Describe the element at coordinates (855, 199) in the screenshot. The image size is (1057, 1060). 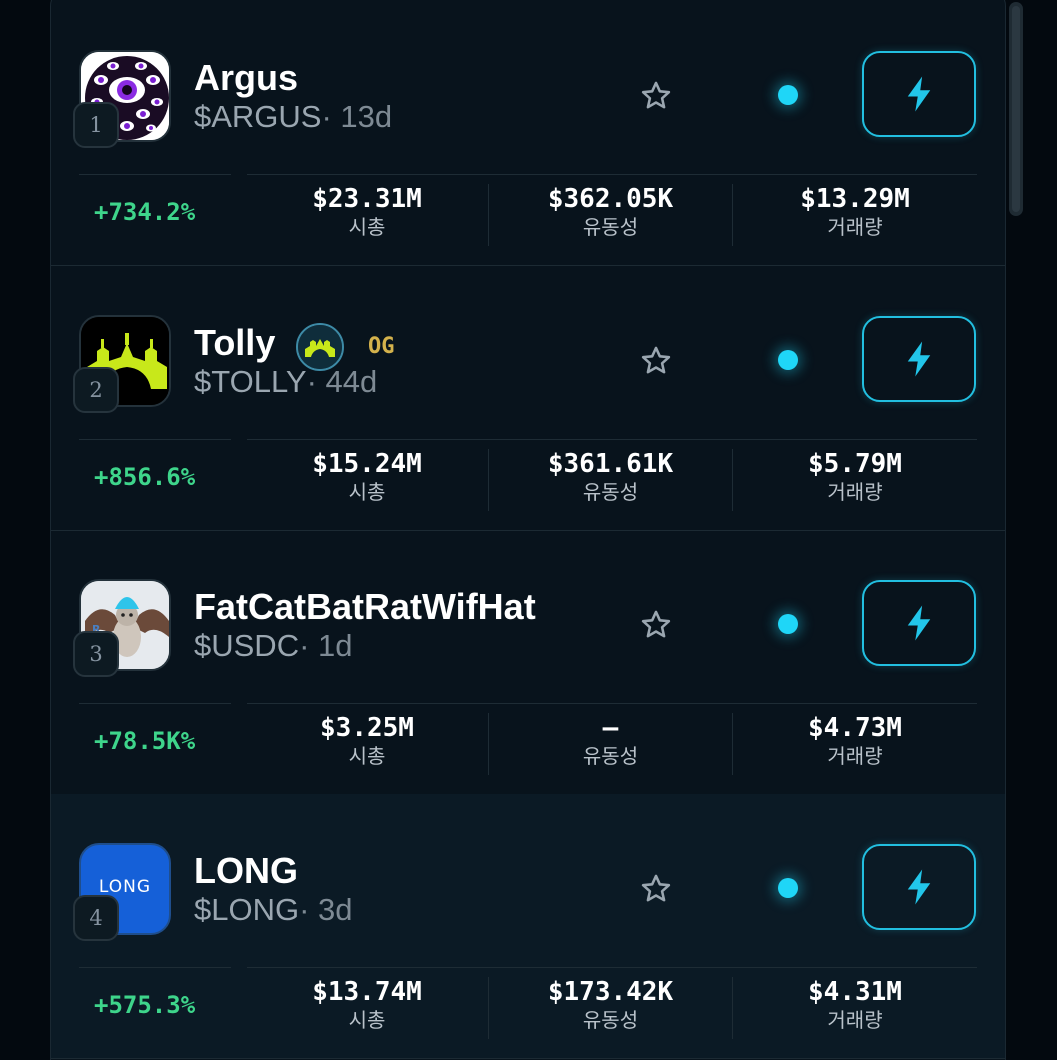
I see `volume-value: $13.29M` at that location.